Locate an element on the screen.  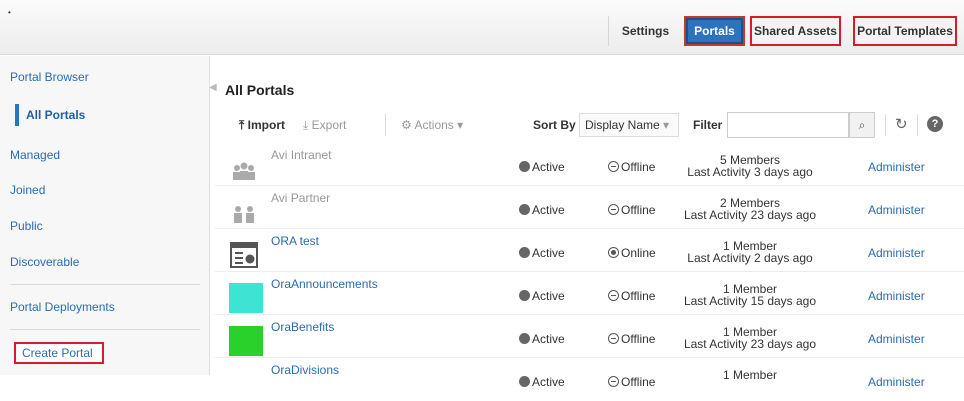
portal-name: Avi Intranet is located at coordinates (301, 155).